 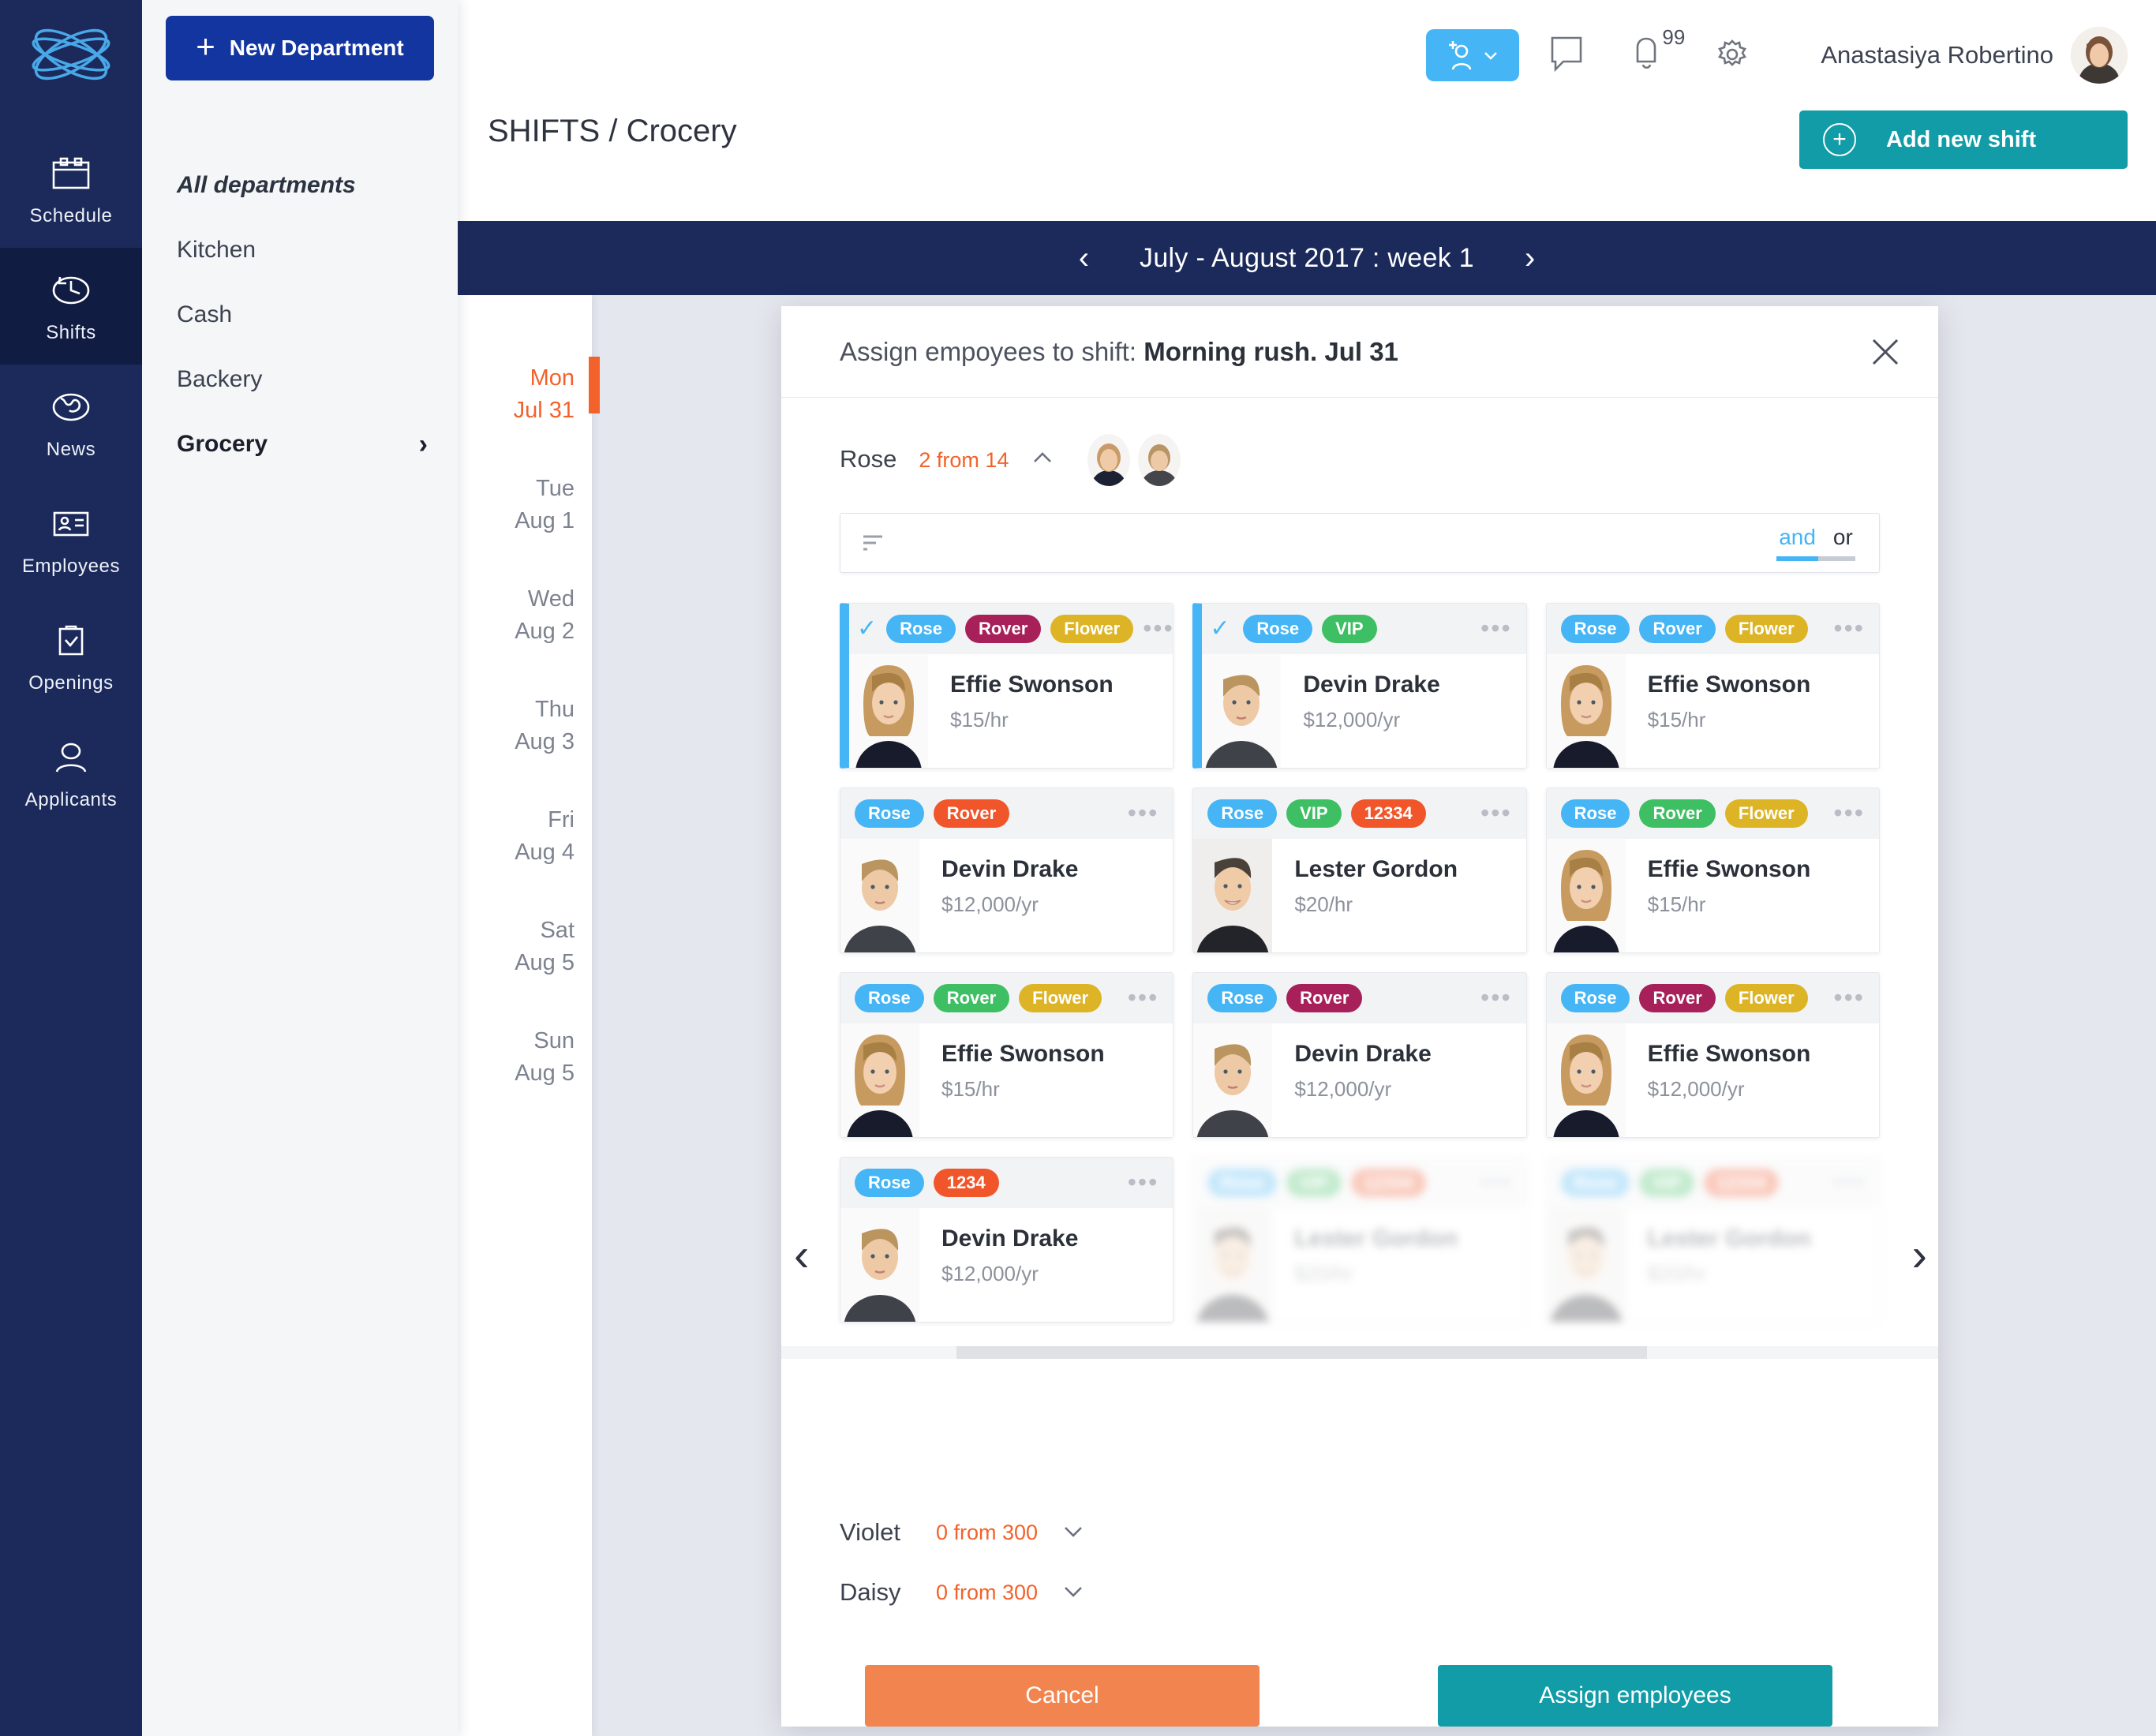 I want to click on department-item-backery: Backery, so click(x=300, y=379).